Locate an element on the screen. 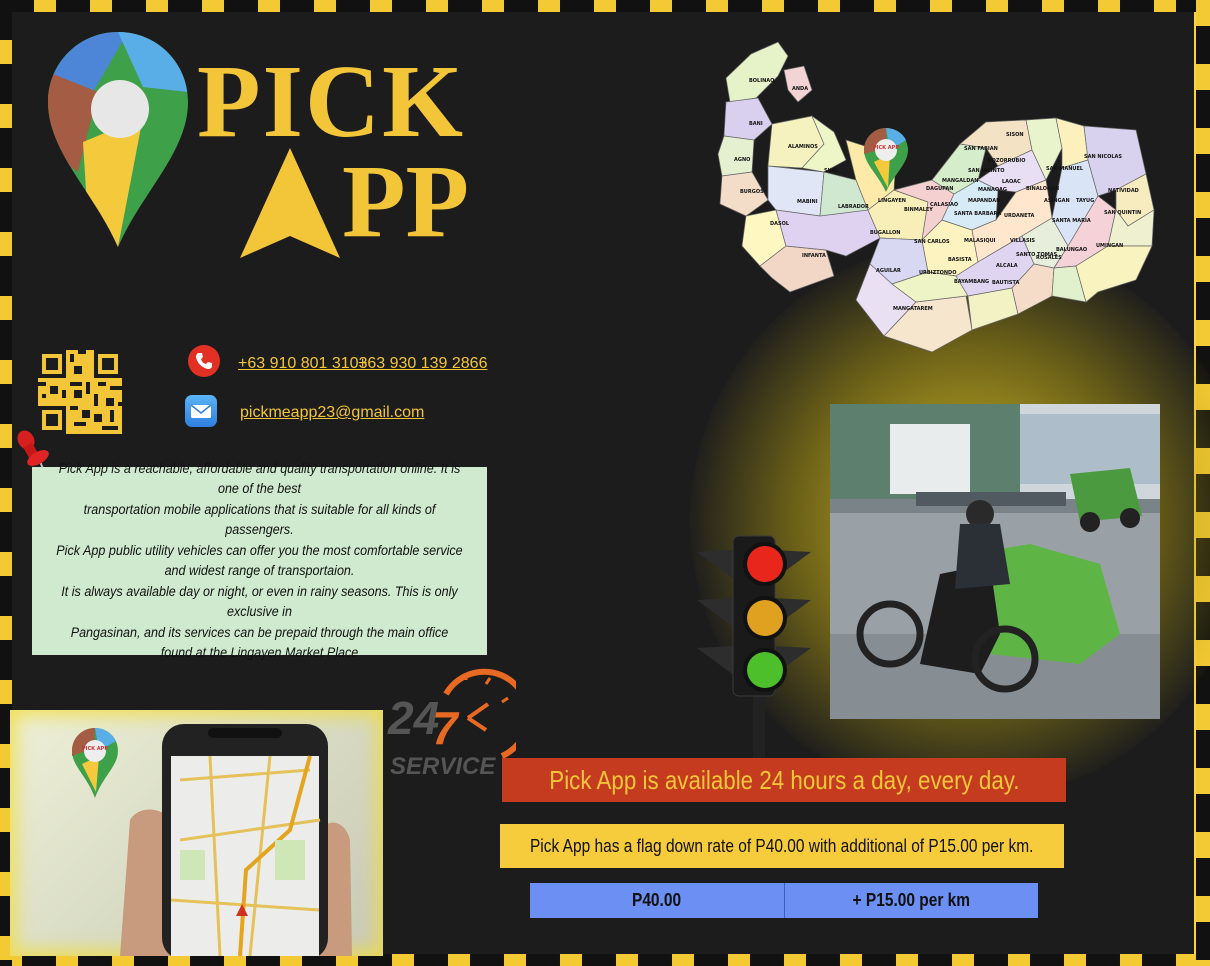 This screenshot has height=966, width=1210. map-town-label: POZORRUBIO is located at coordinates (1006, 161).